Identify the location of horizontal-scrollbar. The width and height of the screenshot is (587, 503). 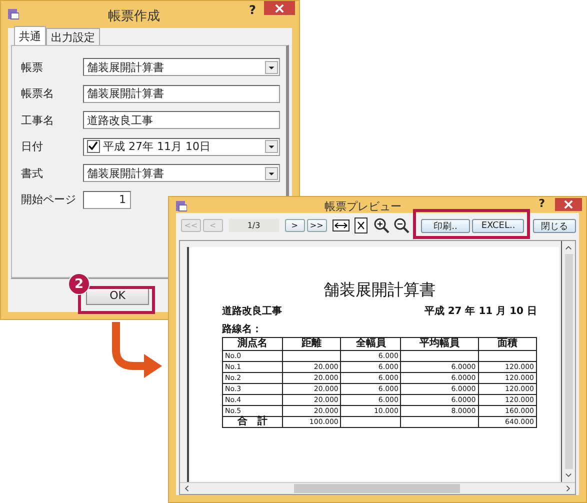
(377, 488).